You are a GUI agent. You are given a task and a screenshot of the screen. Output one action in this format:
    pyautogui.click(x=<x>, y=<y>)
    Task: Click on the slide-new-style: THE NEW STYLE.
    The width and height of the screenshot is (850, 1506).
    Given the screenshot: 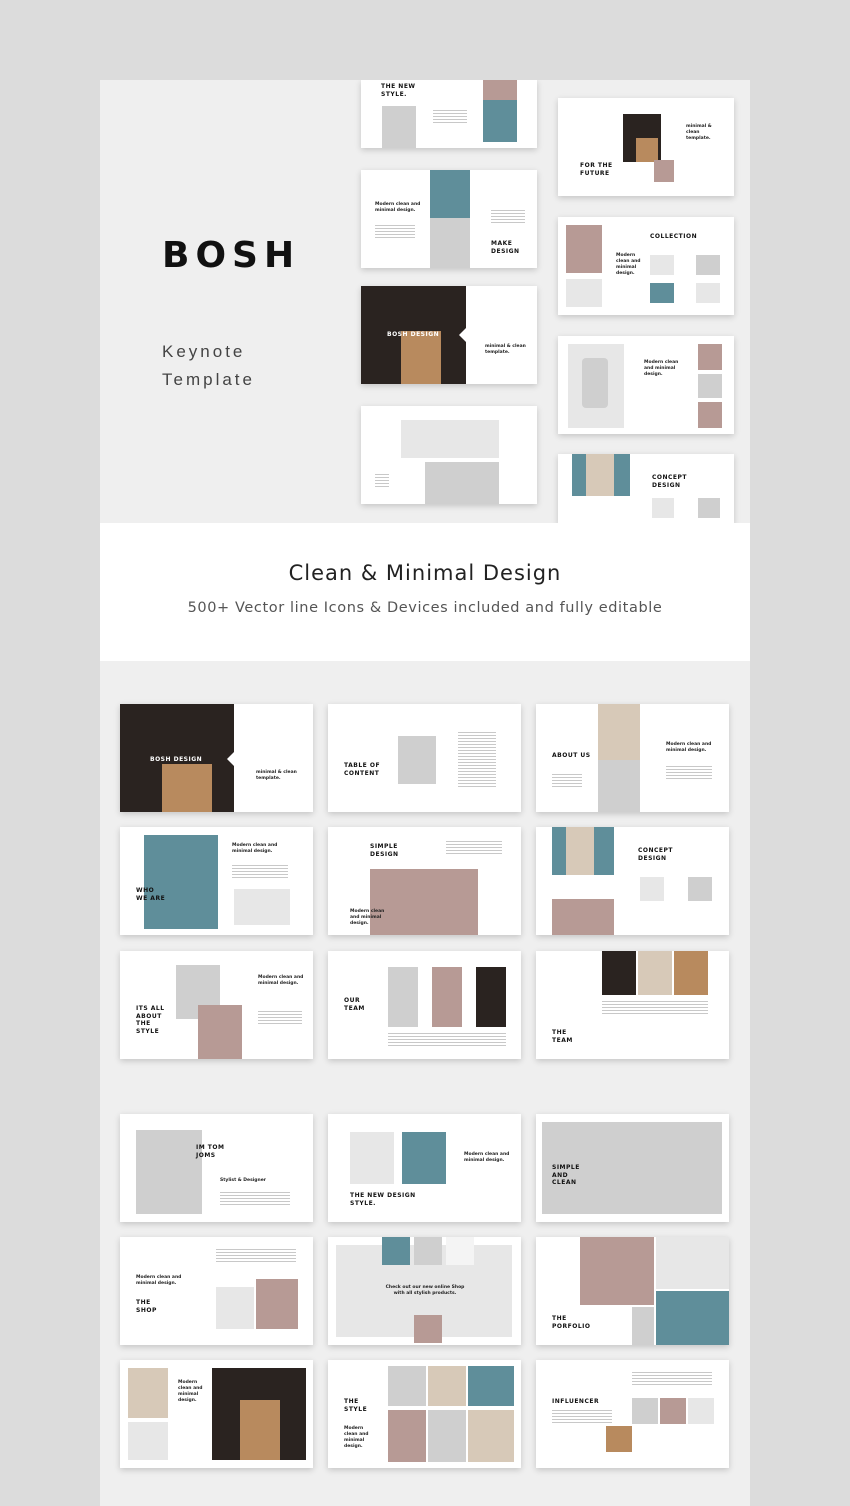 What is the action you would take?
    pyautogui.click(x=449, y=114)
    